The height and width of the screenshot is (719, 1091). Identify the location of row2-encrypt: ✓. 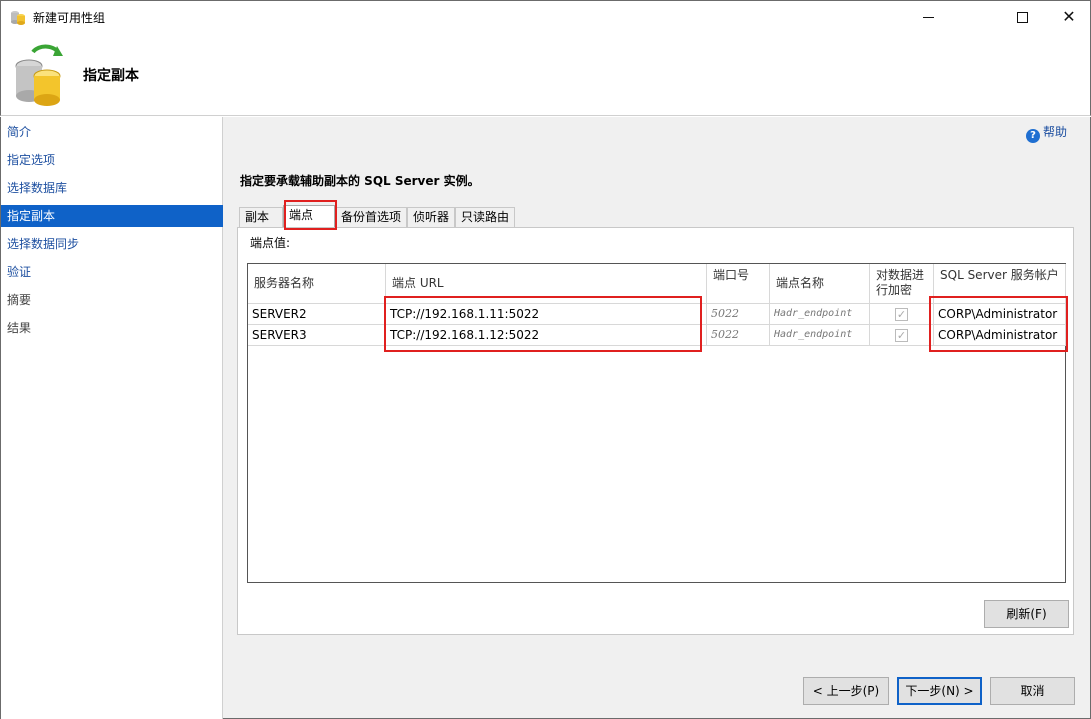
(902, 335).